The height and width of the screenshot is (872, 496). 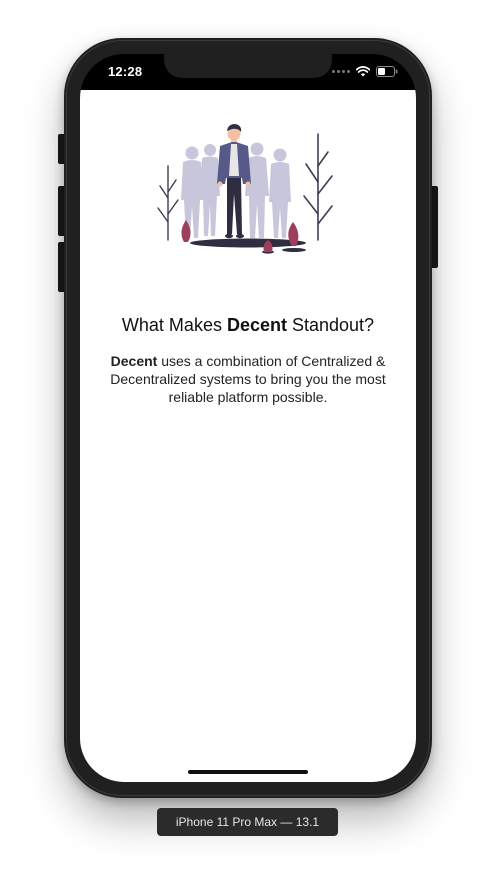 I want to click on home-indicator, so click(x=248, y=772).